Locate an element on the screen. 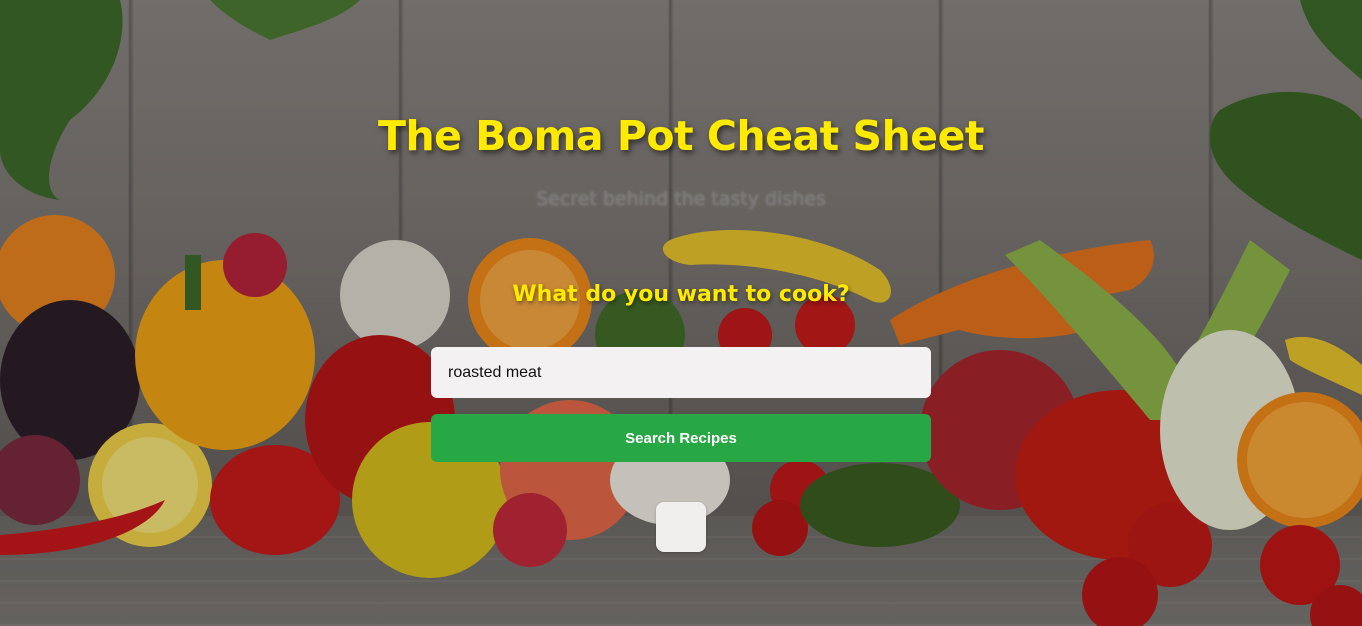 The image size is (1362, 626). search-input is located at coordinates (681, 372).